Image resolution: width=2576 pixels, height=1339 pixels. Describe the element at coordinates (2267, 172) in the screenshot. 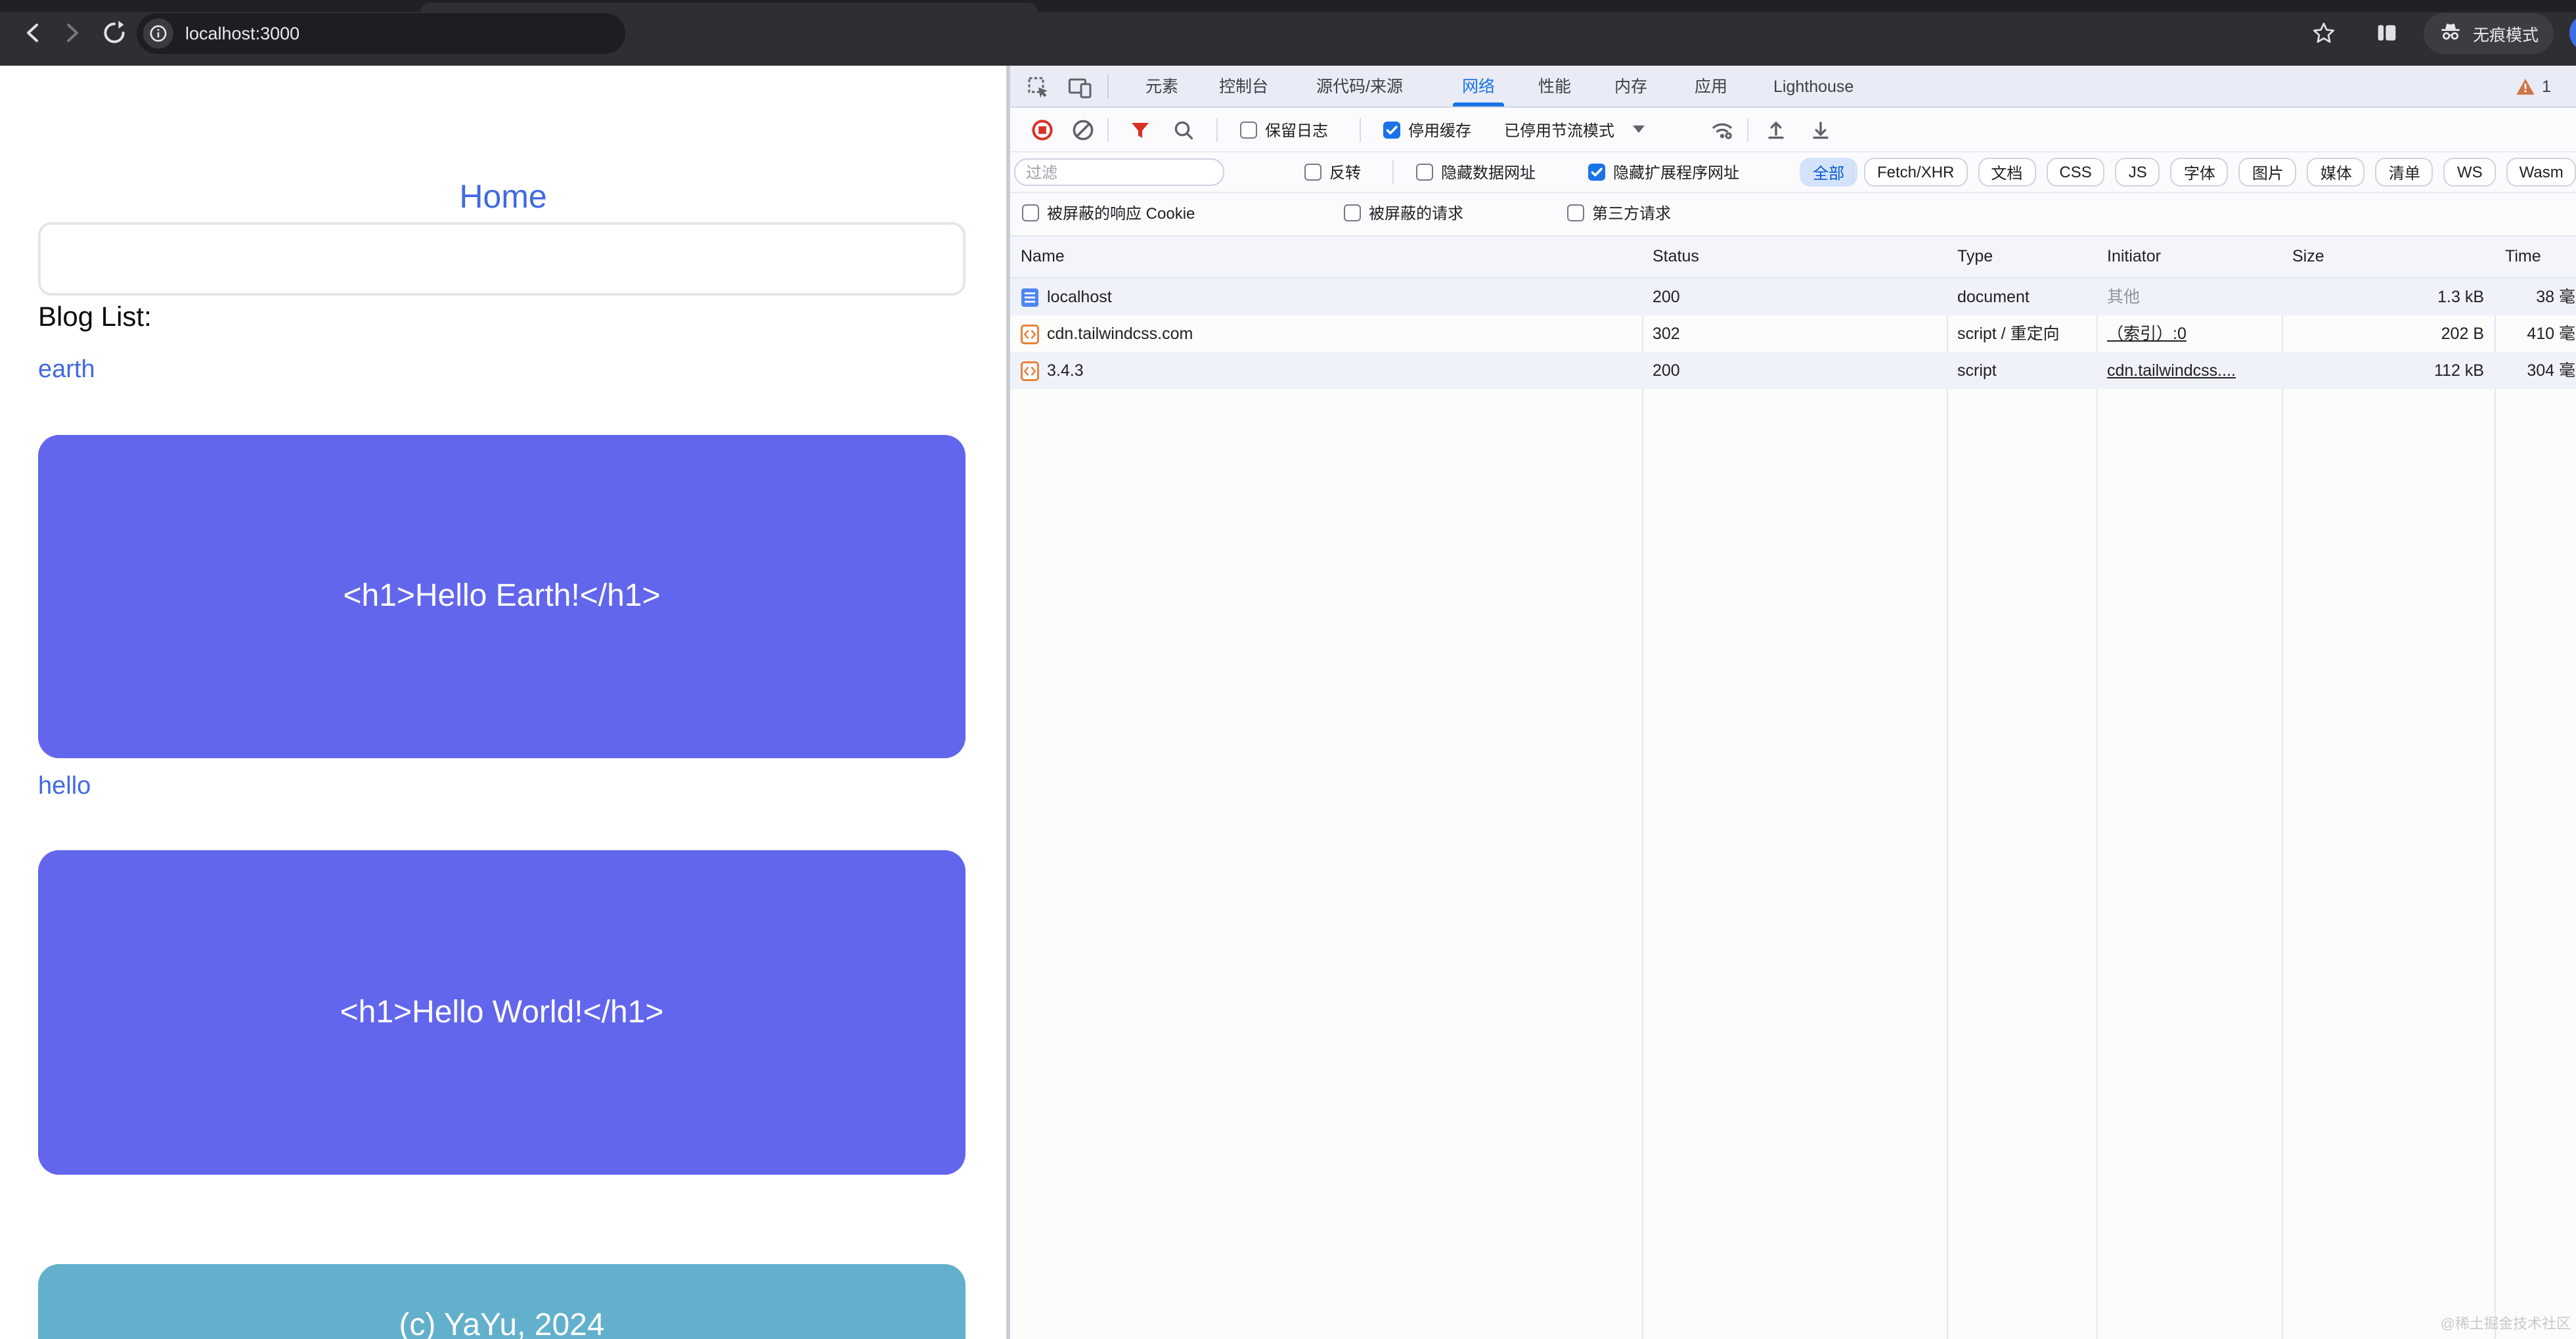

I see `filter-chip-img: 图片` at that location.